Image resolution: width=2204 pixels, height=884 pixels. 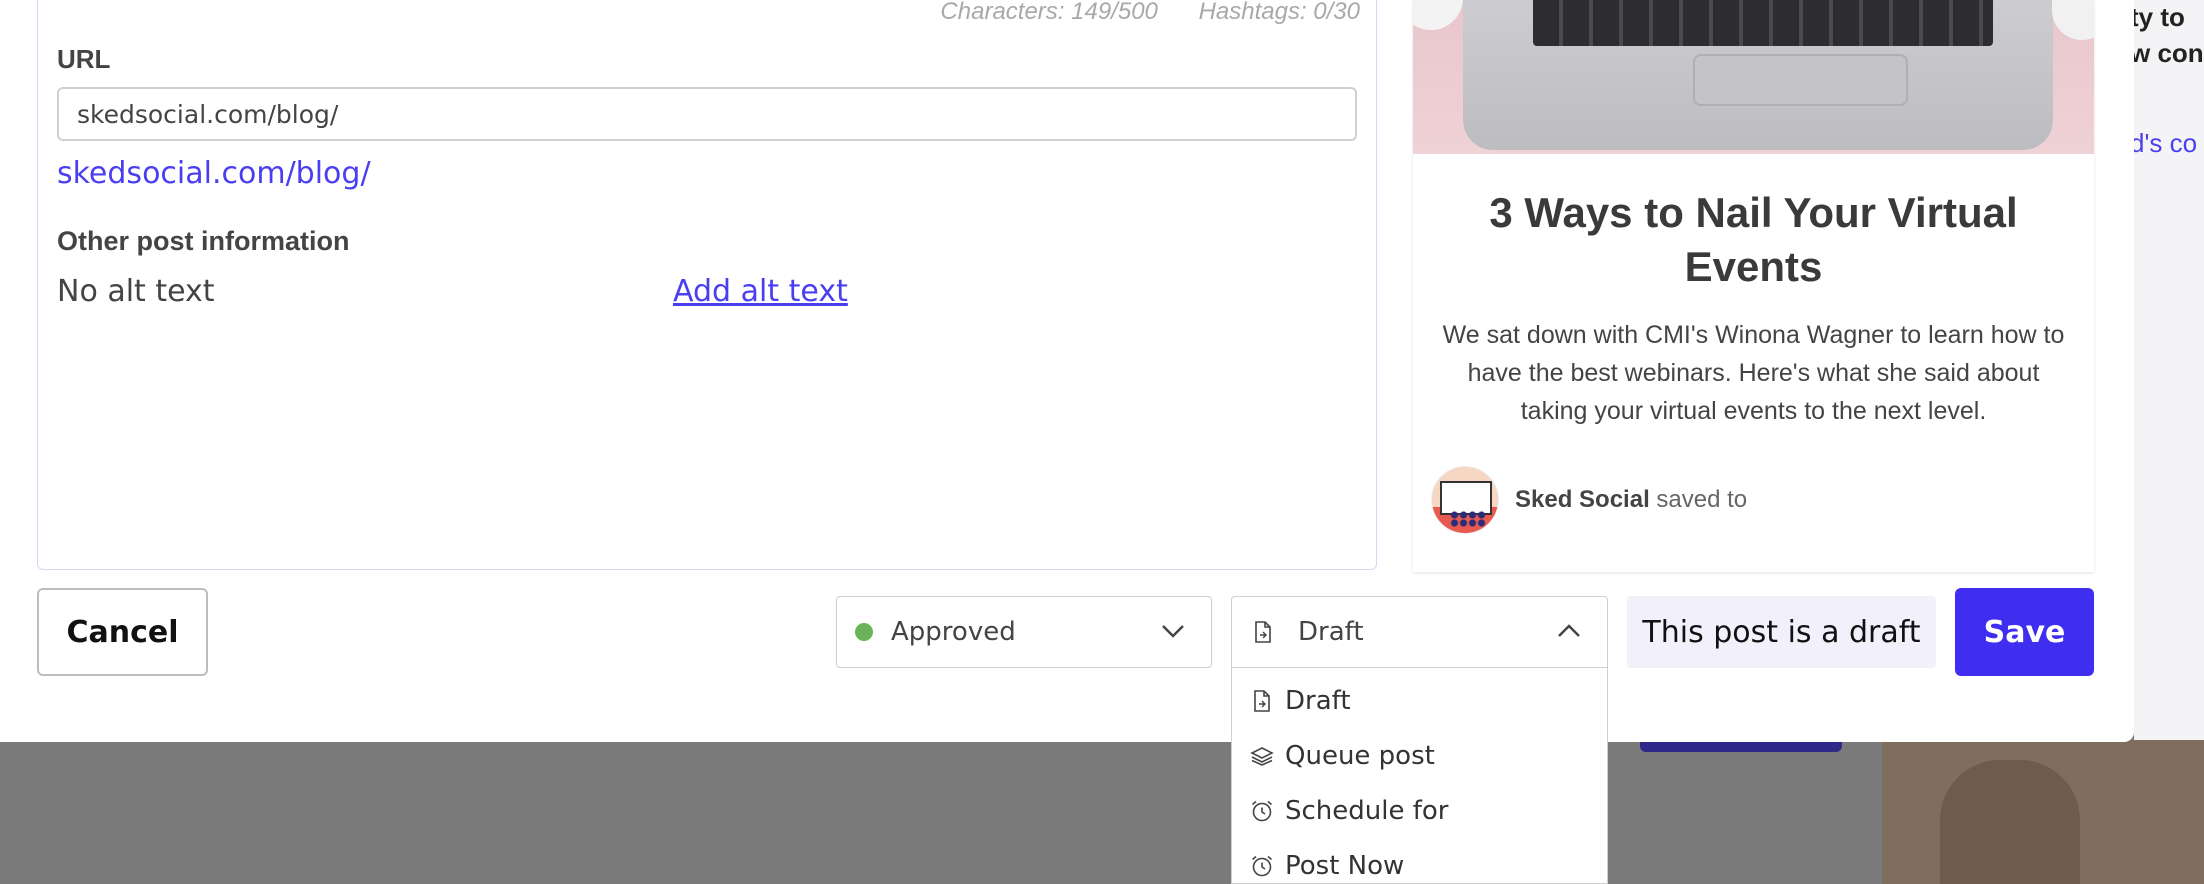 I want to click on url-label: URL, so click(x=84, y=59).